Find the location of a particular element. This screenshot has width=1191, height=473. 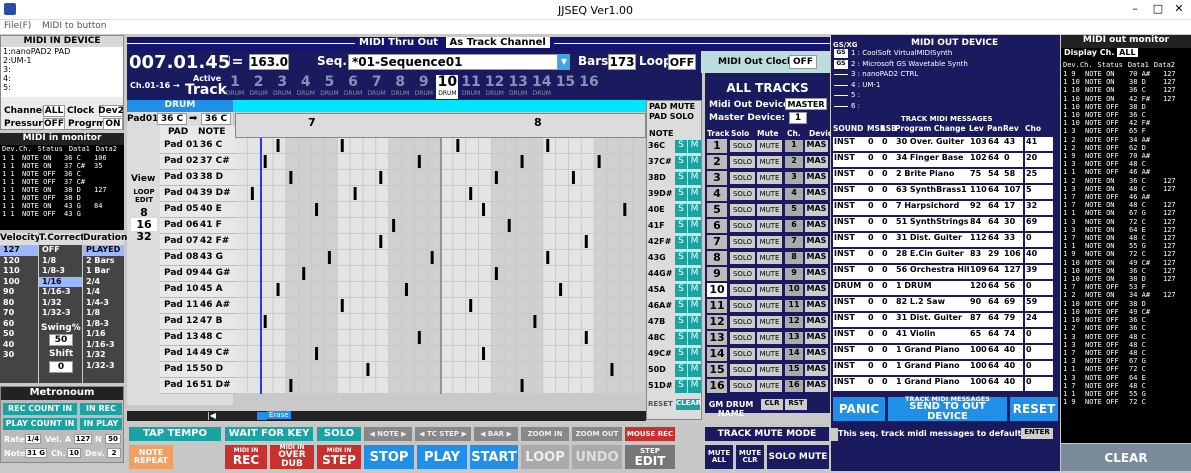

pad-note-input: 36 C is located at coordinates (172, 119).